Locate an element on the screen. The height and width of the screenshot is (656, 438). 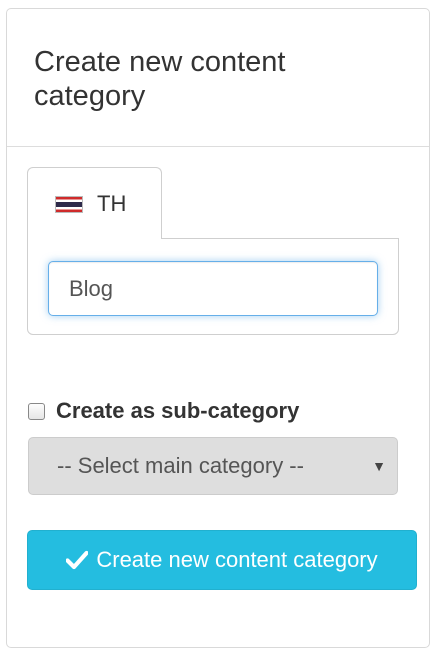
subcategory-checkbox is located at coordinates (36, 411).